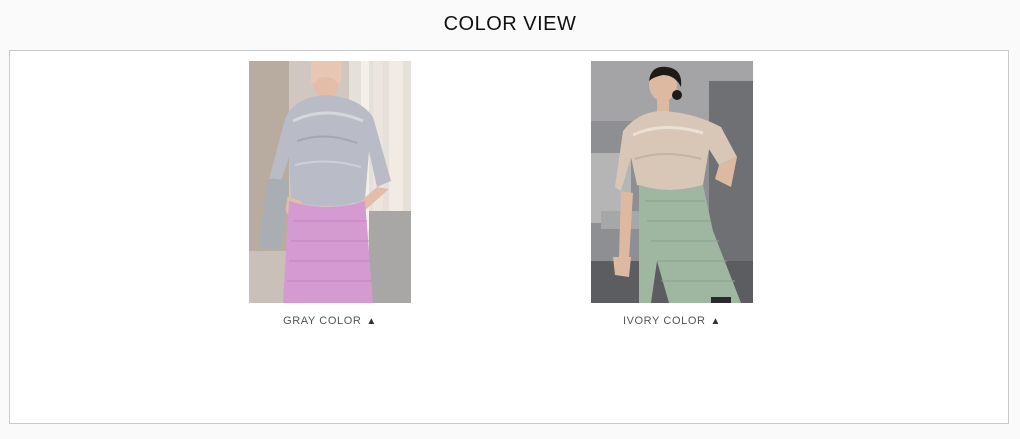  I want to click on color-card-gray: GRAY COLOR ▲, so click(330, 195).